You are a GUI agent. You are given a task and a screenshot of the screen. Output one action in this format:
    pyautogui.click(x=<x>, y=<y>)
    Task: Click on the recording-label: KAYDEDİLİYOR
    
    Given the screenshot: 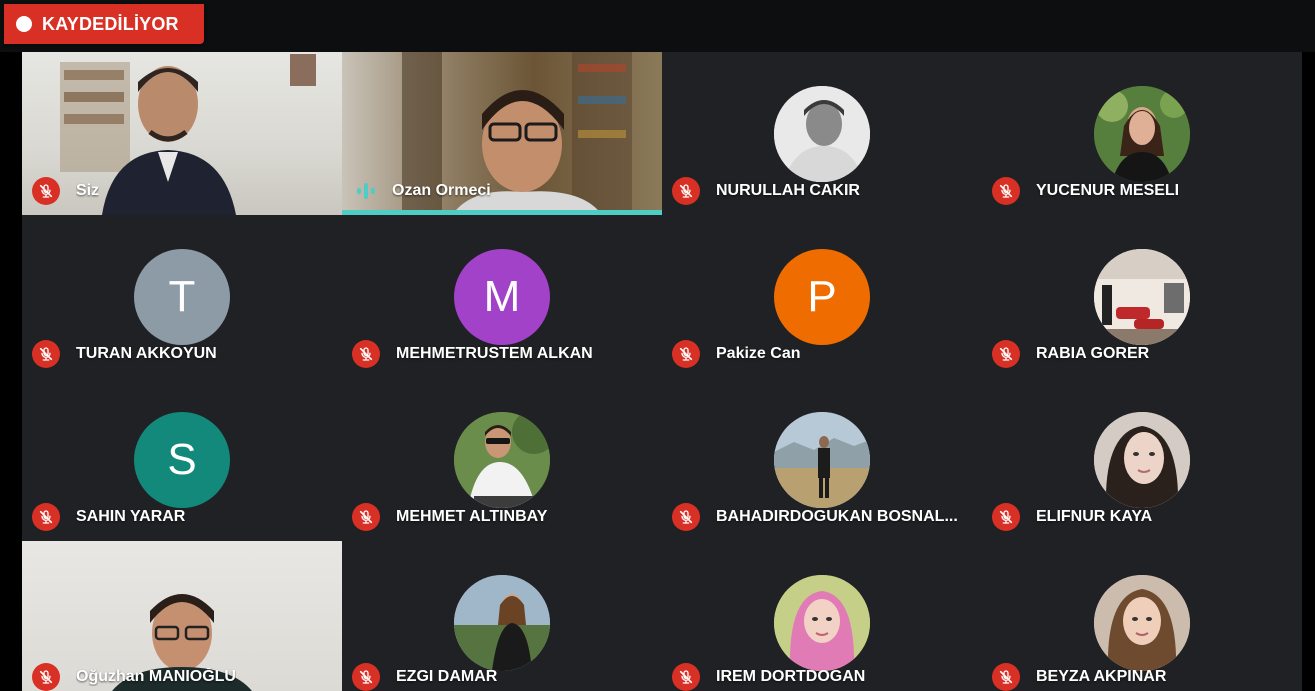 What is the action you would take?
    pyautogui.click(x=110, y=23)
    